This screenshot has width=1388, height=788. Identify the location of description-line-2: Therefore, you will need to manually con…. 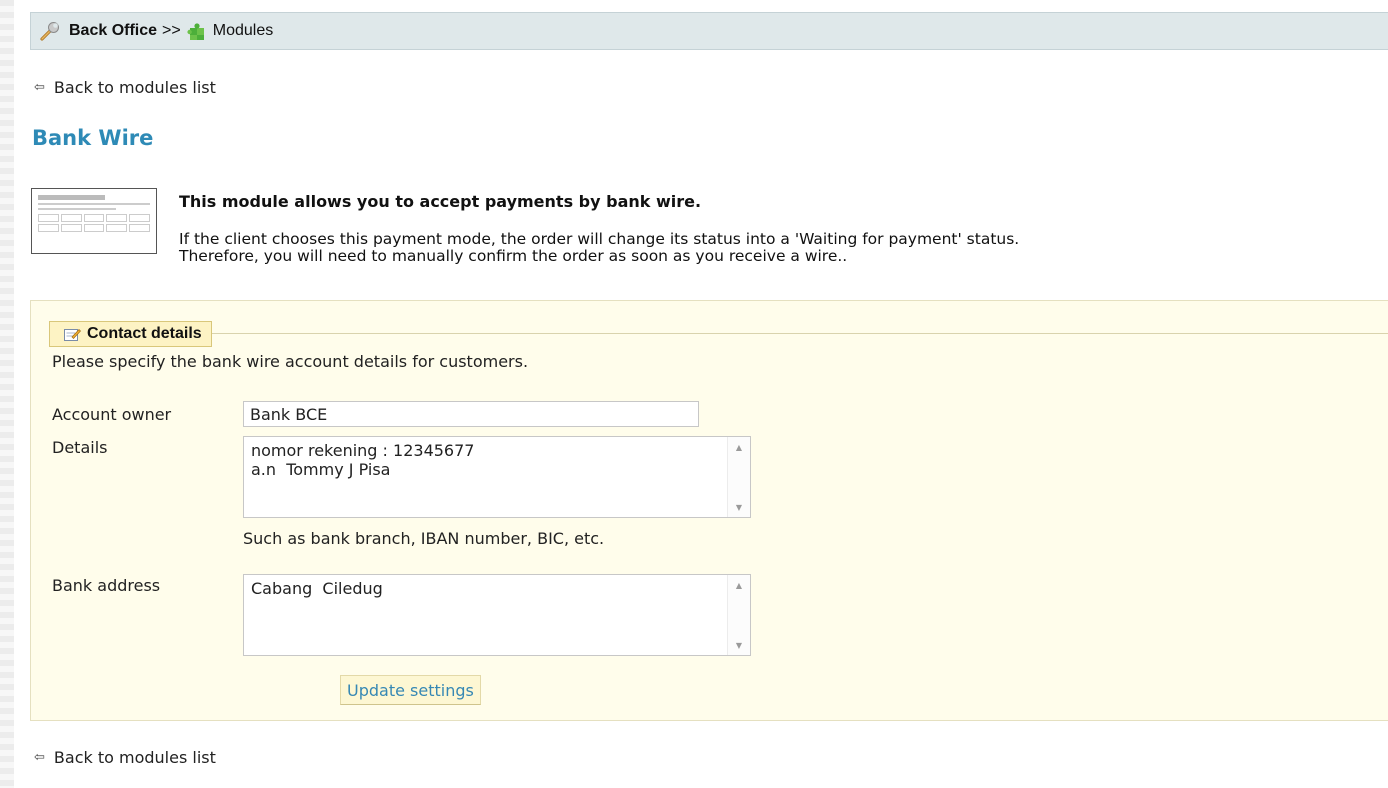
(513, 256).